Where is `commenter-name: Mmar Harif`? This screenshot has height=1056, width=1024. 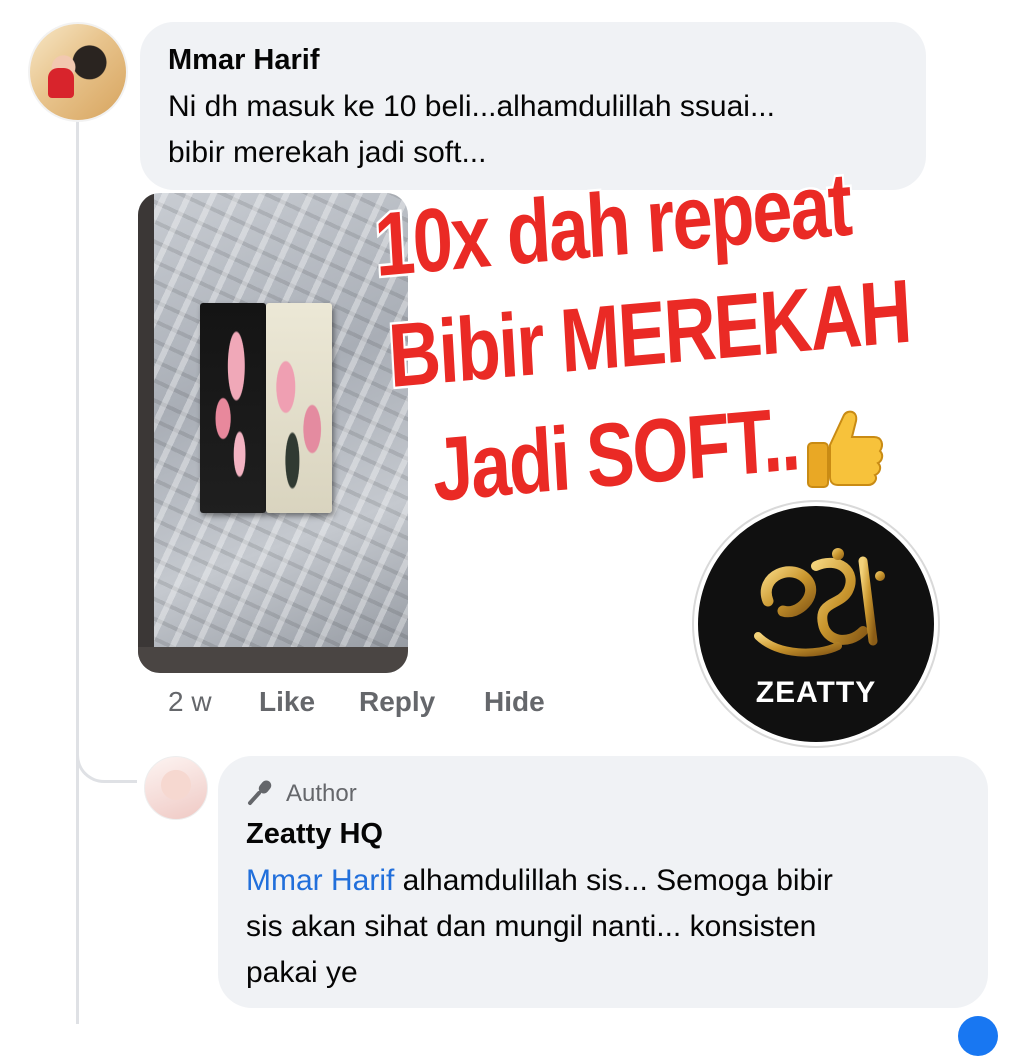
commenter-name: Mmar Harif is located at coordinates (244, 60).